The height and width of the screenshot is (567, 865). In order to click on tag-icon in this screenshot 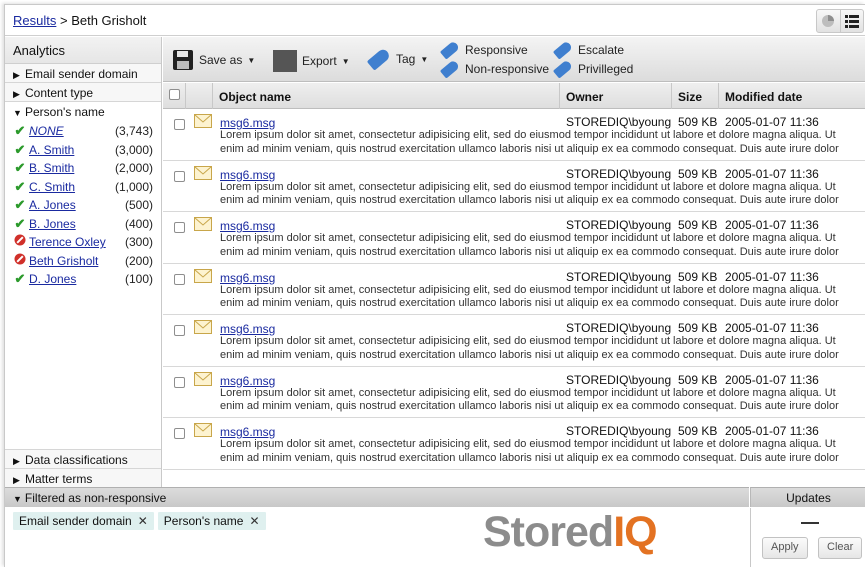, I will do `click(379, 59)`.